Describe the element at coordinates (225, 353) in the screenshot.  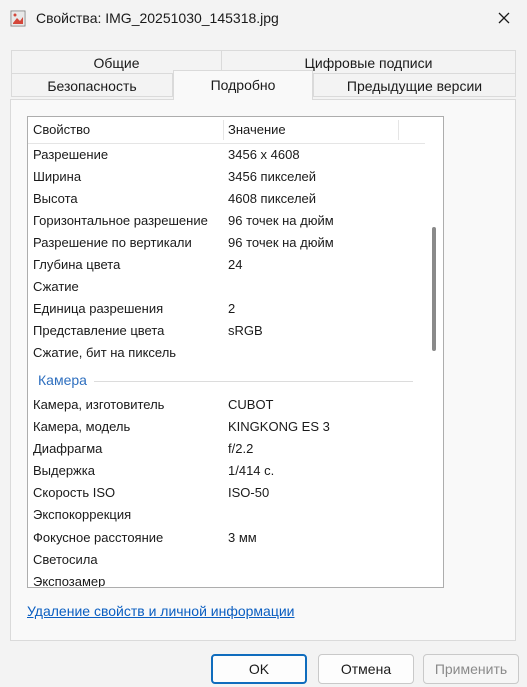
I see `list-item: Сжатие, бит на пиксель` at that location.